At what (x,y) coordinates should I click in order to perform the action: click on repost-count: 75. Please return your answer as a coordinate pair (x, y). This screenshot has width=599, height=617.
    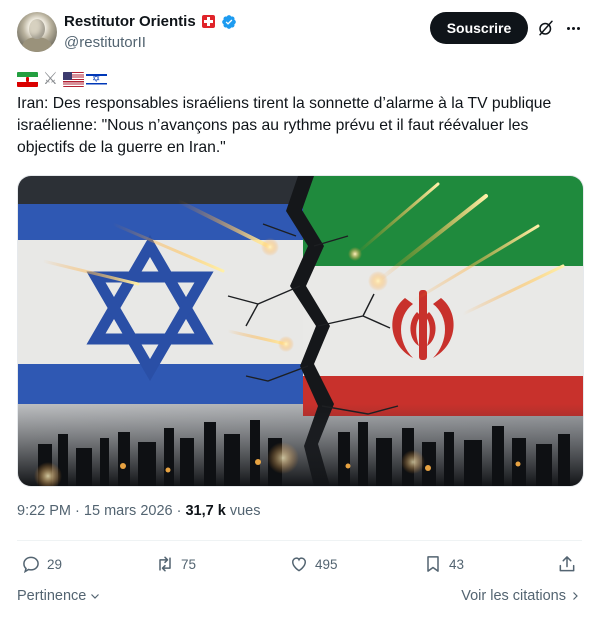
    Looking at the image, I should click on (189, 564).